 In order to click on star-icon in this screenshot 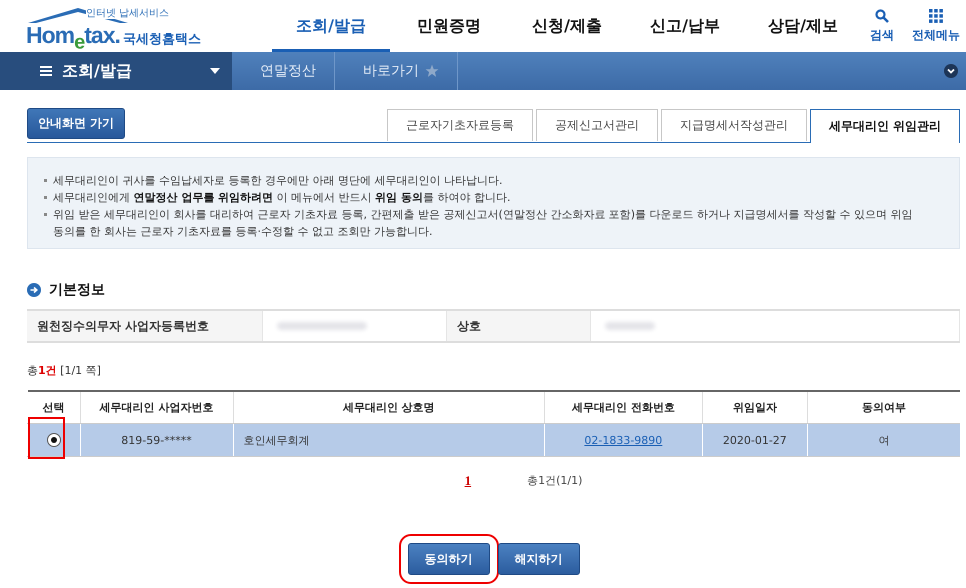, I will do `click(432, 71)`.